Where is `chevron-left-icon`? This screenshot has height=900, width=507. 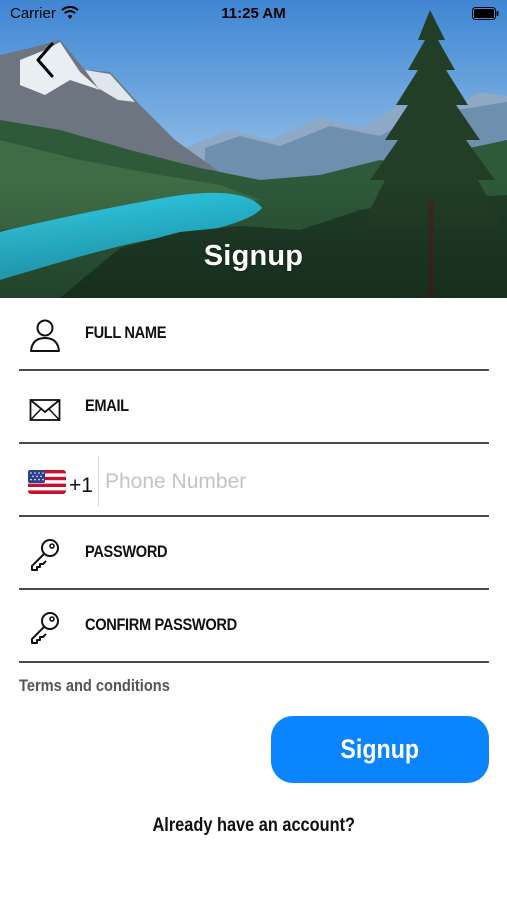 chevron-left-icon is located at coordinates (45, 60).